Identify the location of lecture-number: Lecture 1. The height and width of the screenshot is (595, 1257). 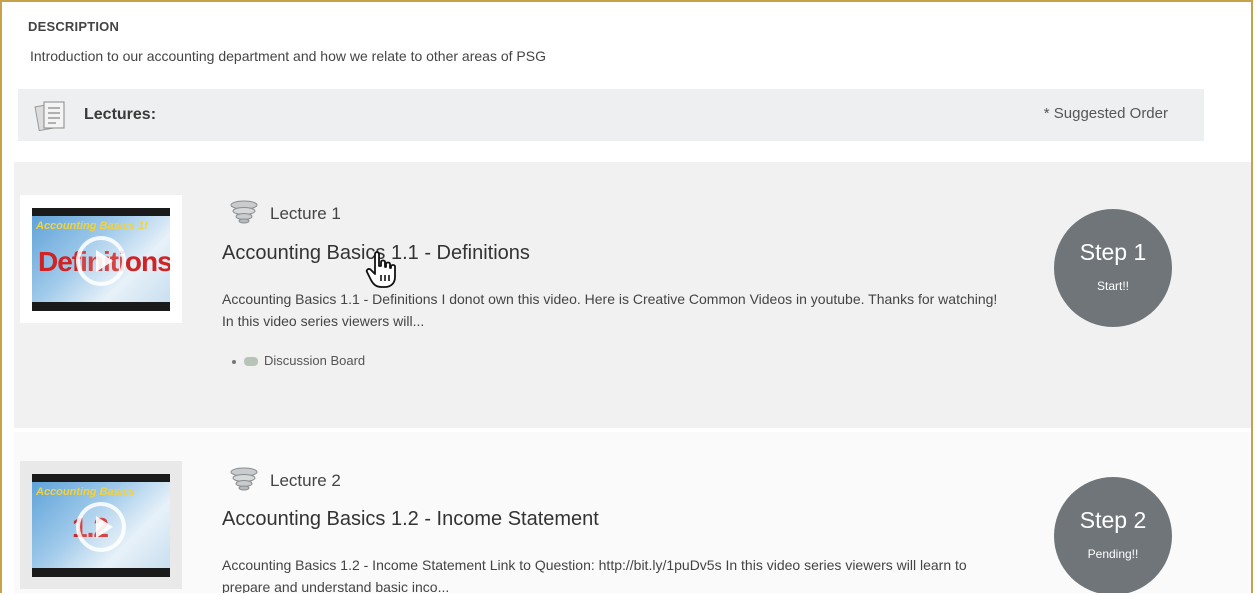
(305, 213).